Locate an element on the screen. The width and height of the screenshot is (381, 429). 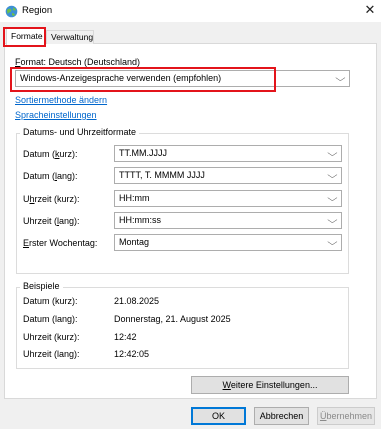
datum-lang-combo: TTTT, T. MMMM JJJJ ⌵ is located at coordinates (228, 175).